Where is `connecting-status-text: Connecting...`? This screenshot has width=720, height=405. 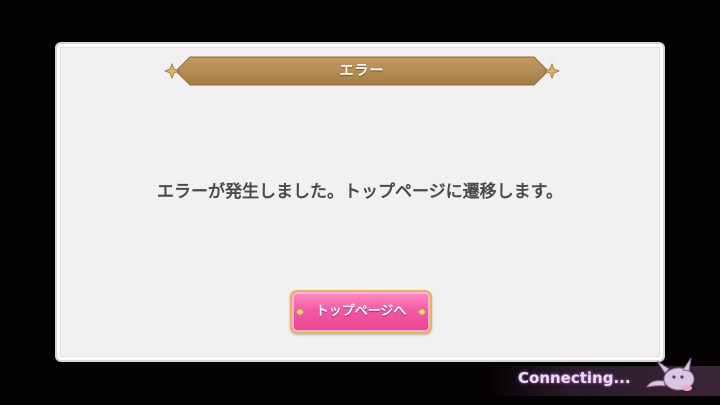 connecting-status-text: Connecting... is located at coordinates (574, 378).